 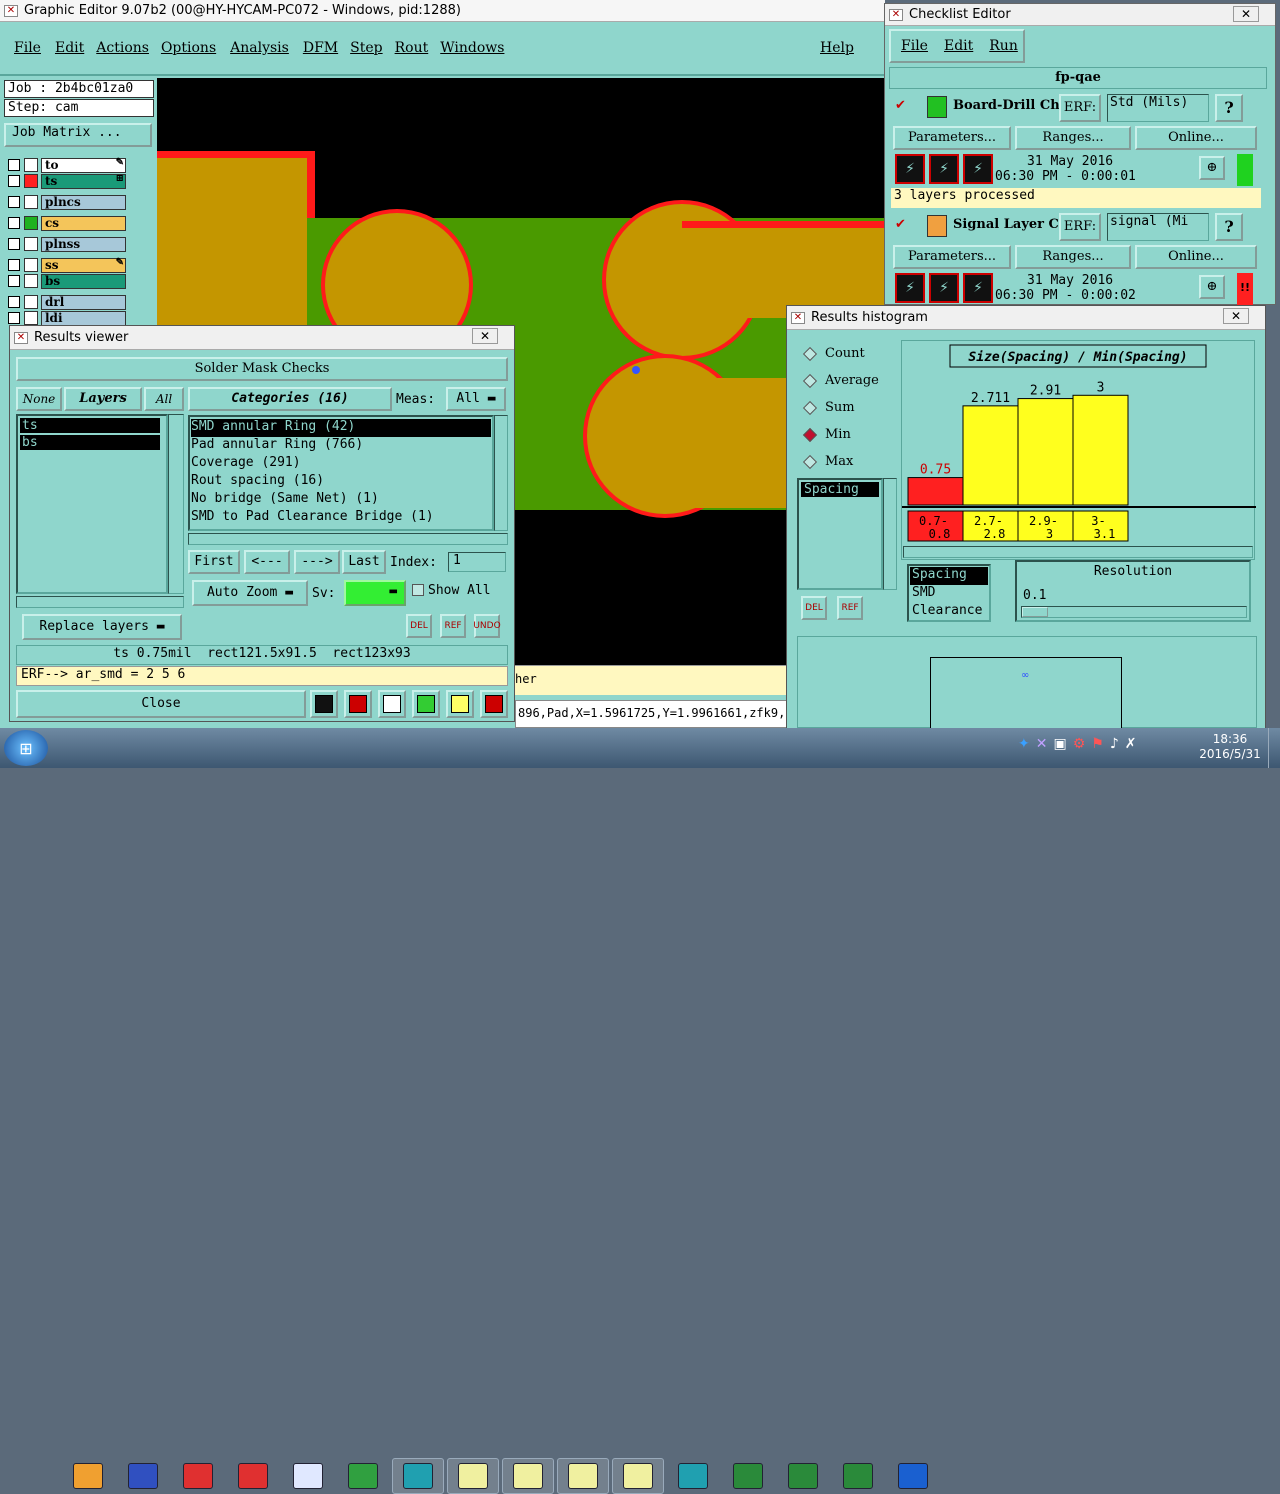 What do you see at coordinates (214, 562) in the screenshot?
I see `first-button: First` at bounding box center [214, 562].